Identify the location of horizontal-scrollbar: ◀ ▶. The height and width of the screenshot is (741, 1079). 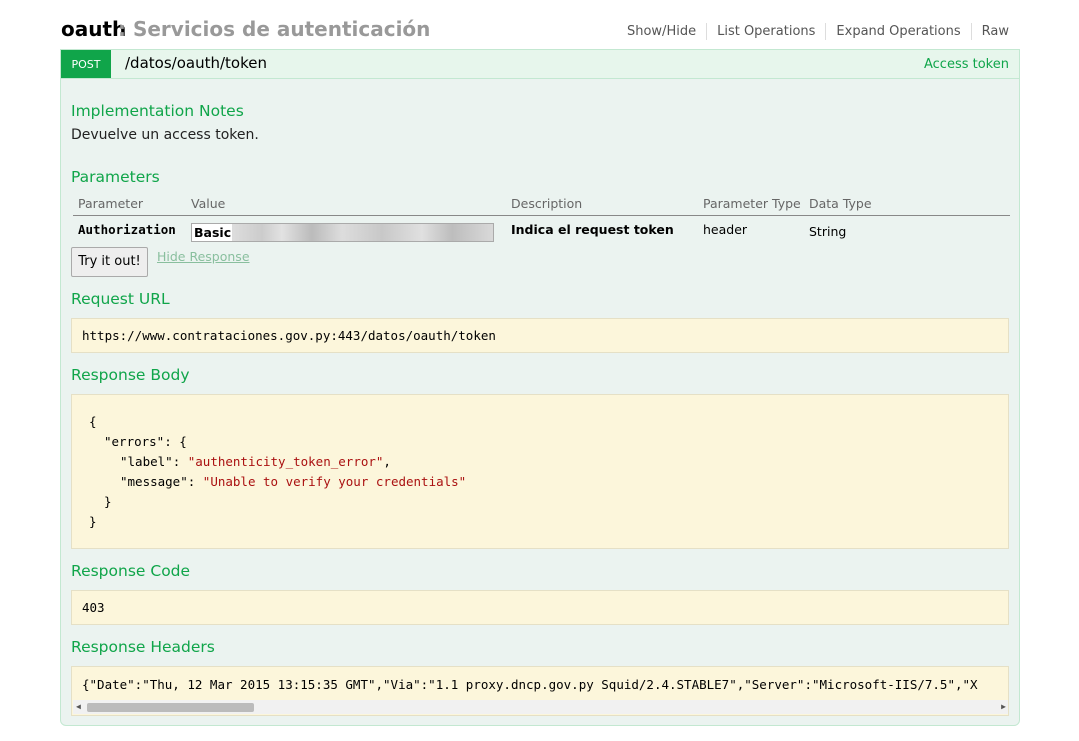
(540, 707).